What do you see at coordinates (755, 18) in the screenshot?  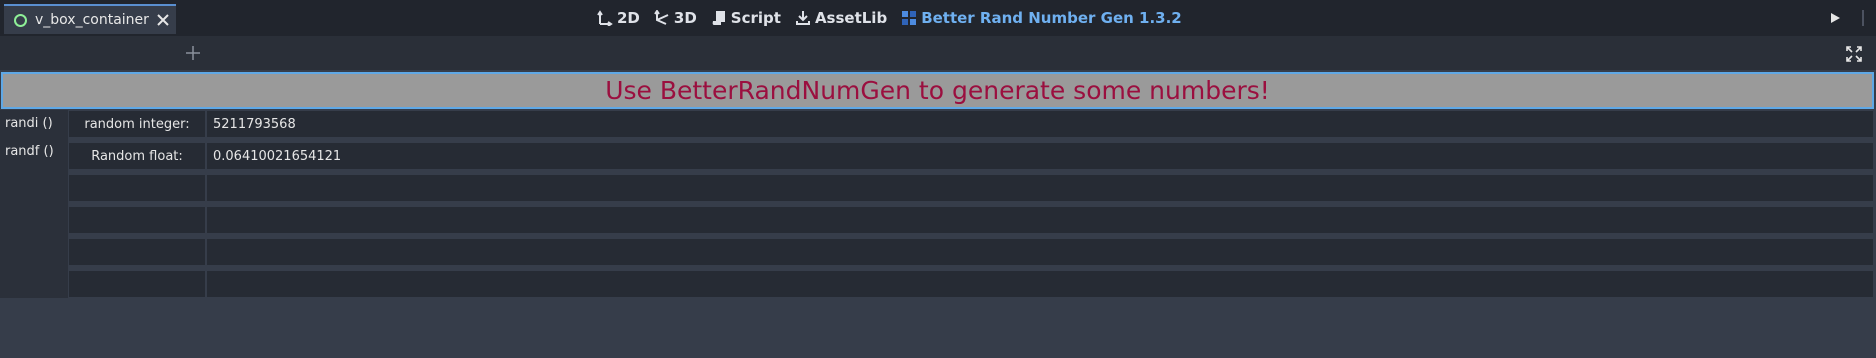 I see `workspace-script-label: Script` at bounding box center [755, 18].